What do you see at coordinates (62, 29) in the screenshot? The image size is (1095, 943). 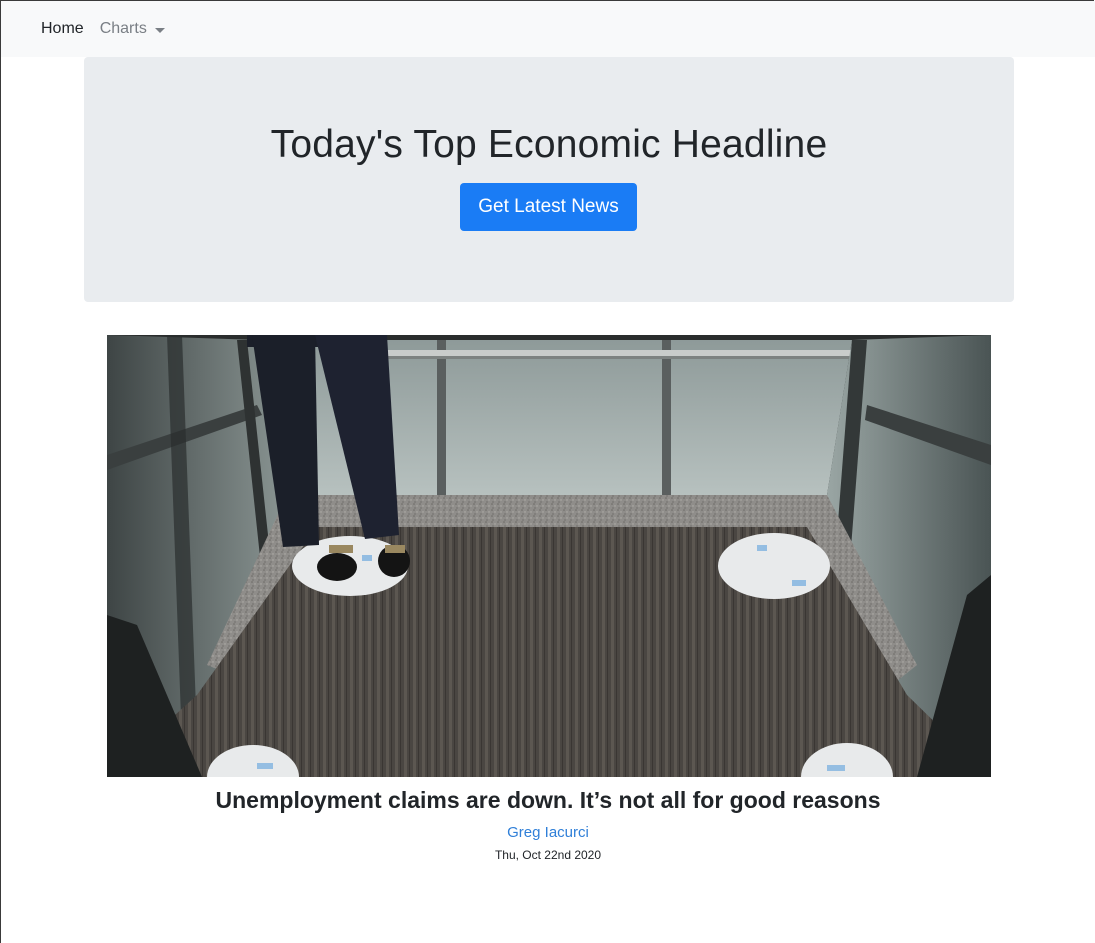 I see `nav-home-link: Home` at bounding box center [62, 29].